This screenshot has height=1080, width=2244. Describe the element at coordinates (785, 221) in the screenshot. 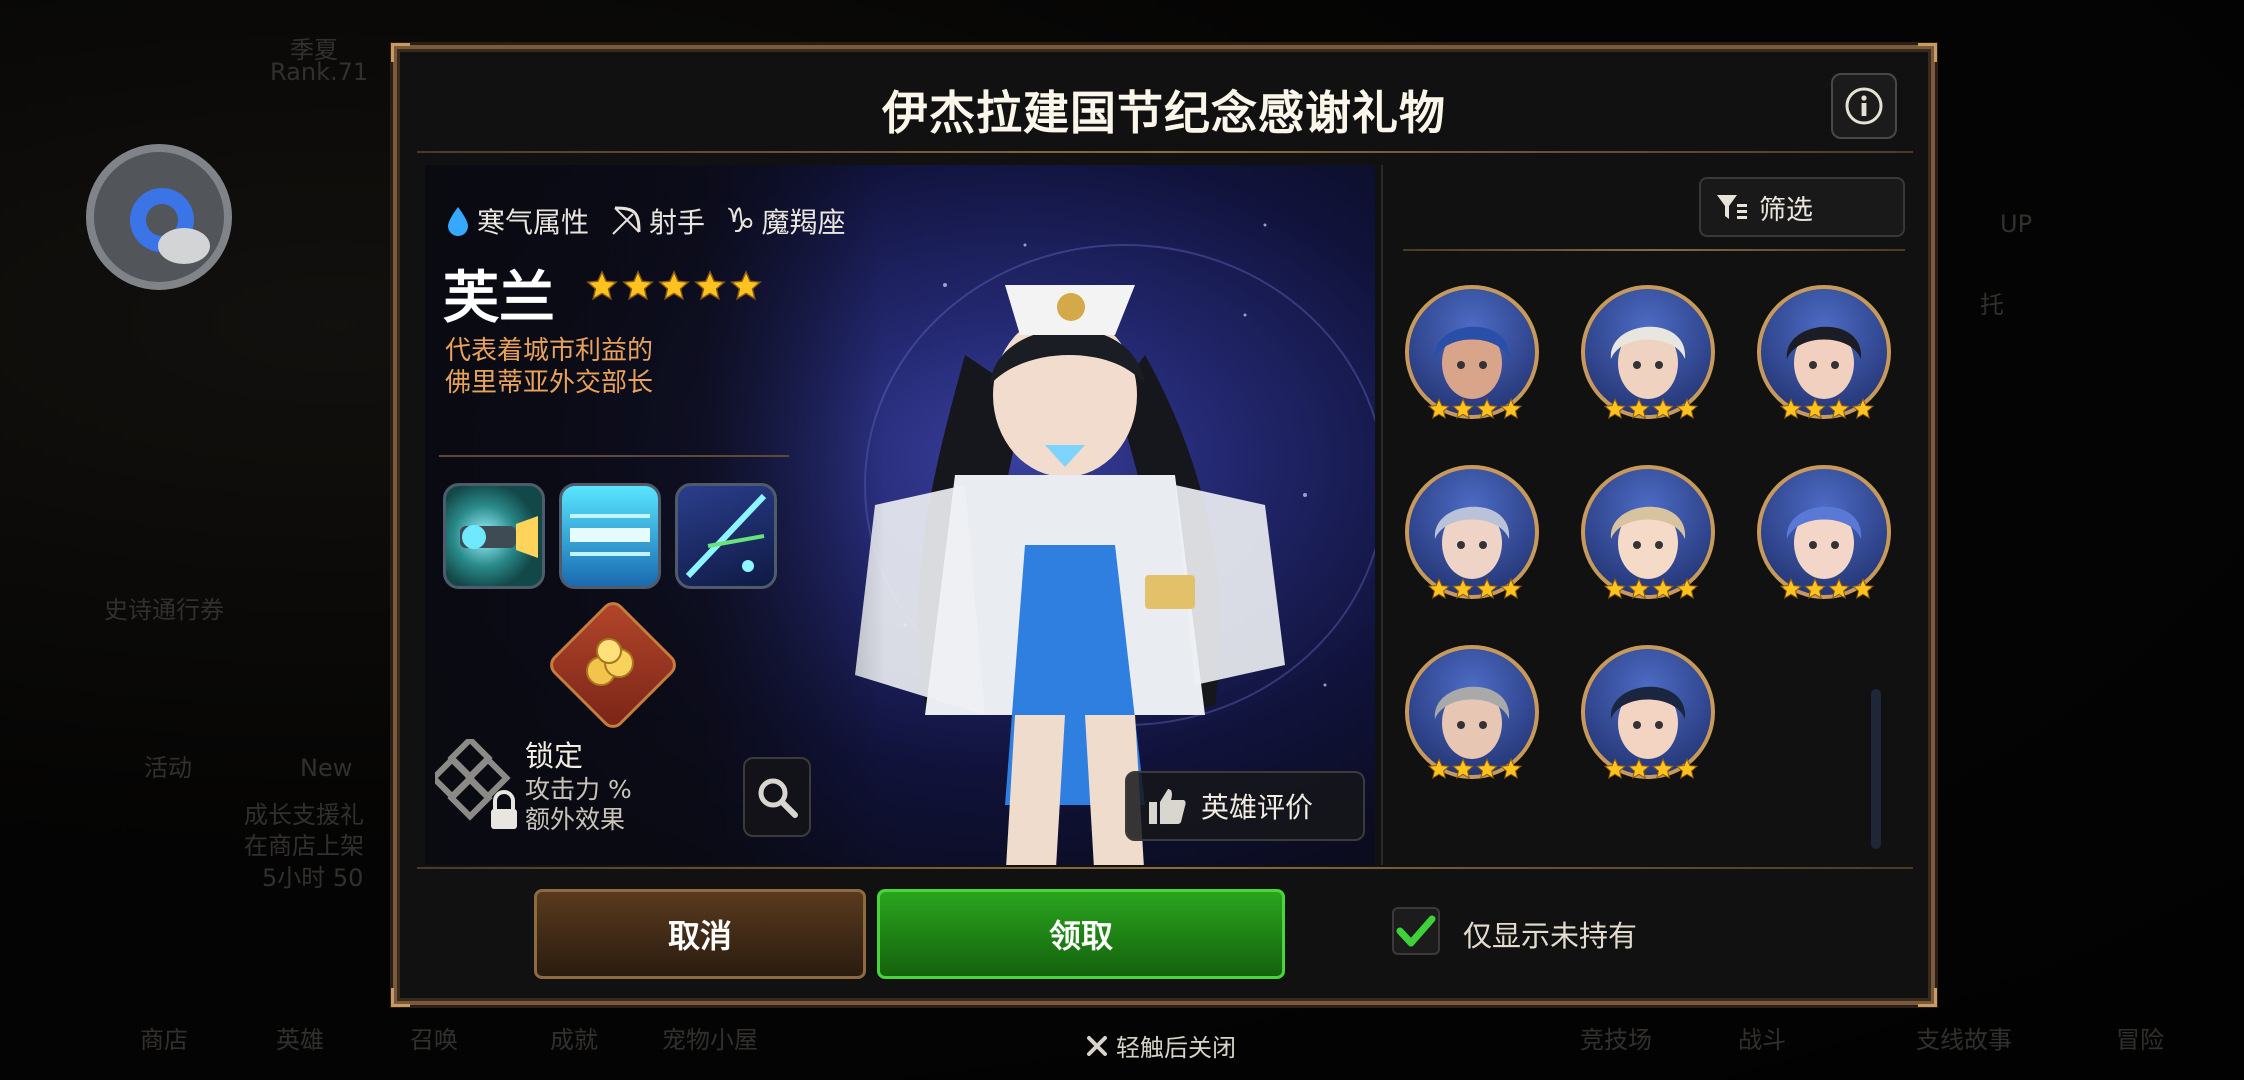

I see `attribute-zodiac: ♑ 魔羯座` at that location.